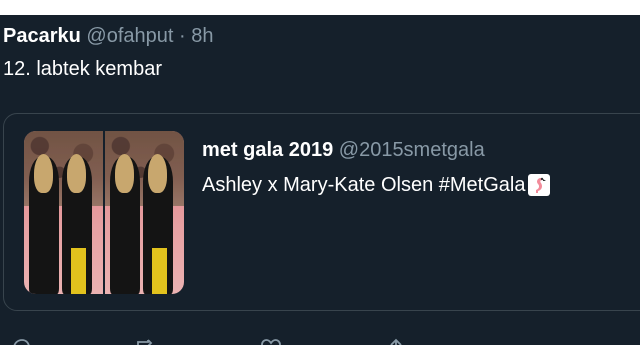 The width and height of the screenshot is (640, 360). Describe the element at coordinates (320, 341) in the screenshot. I see `tweet-action-bar` at that location.